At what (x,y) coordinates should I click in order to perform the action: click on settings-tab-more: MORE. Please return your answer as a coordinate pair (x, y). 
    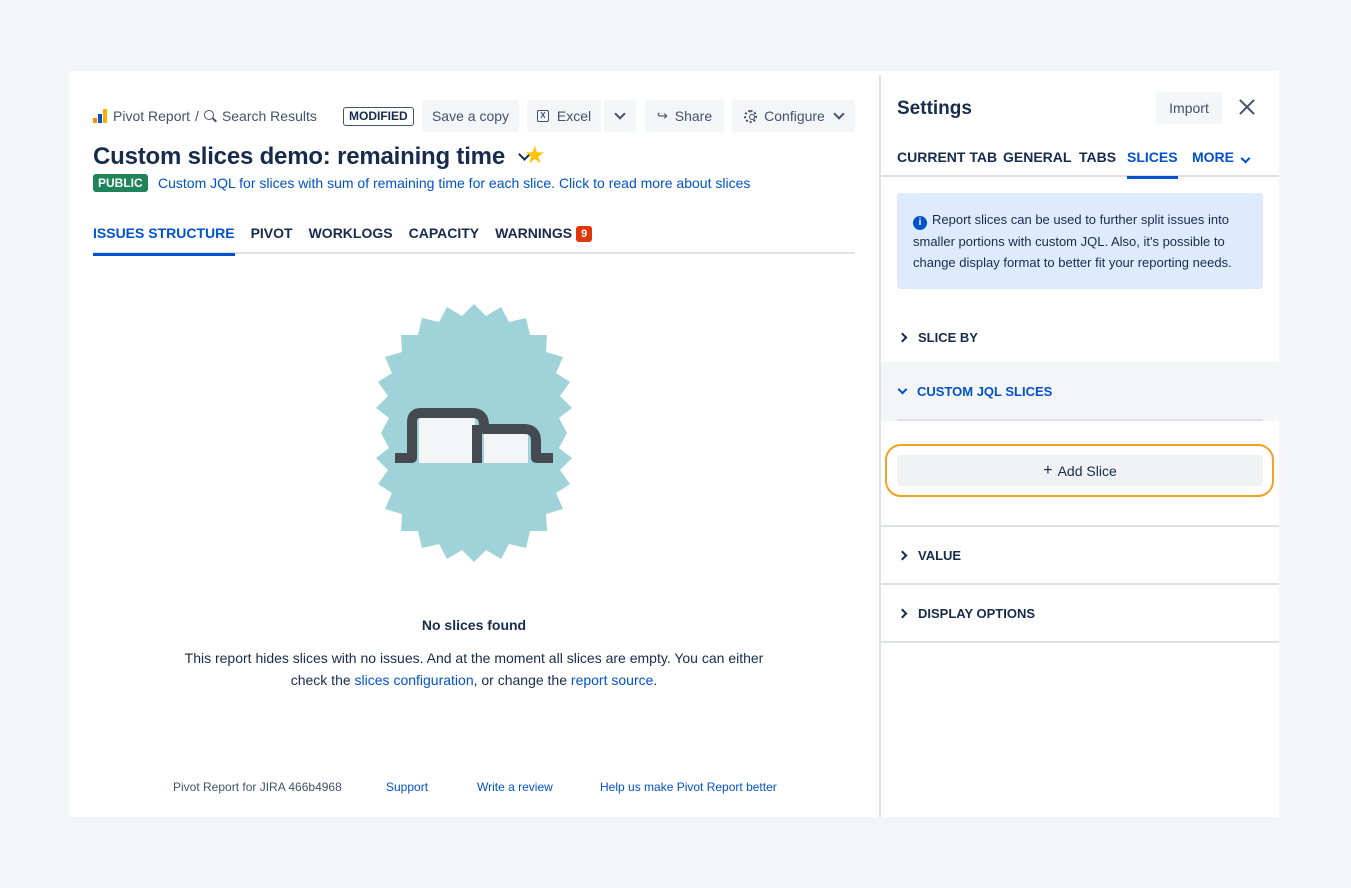
    Looking at the image, I should click on (1221, 163).